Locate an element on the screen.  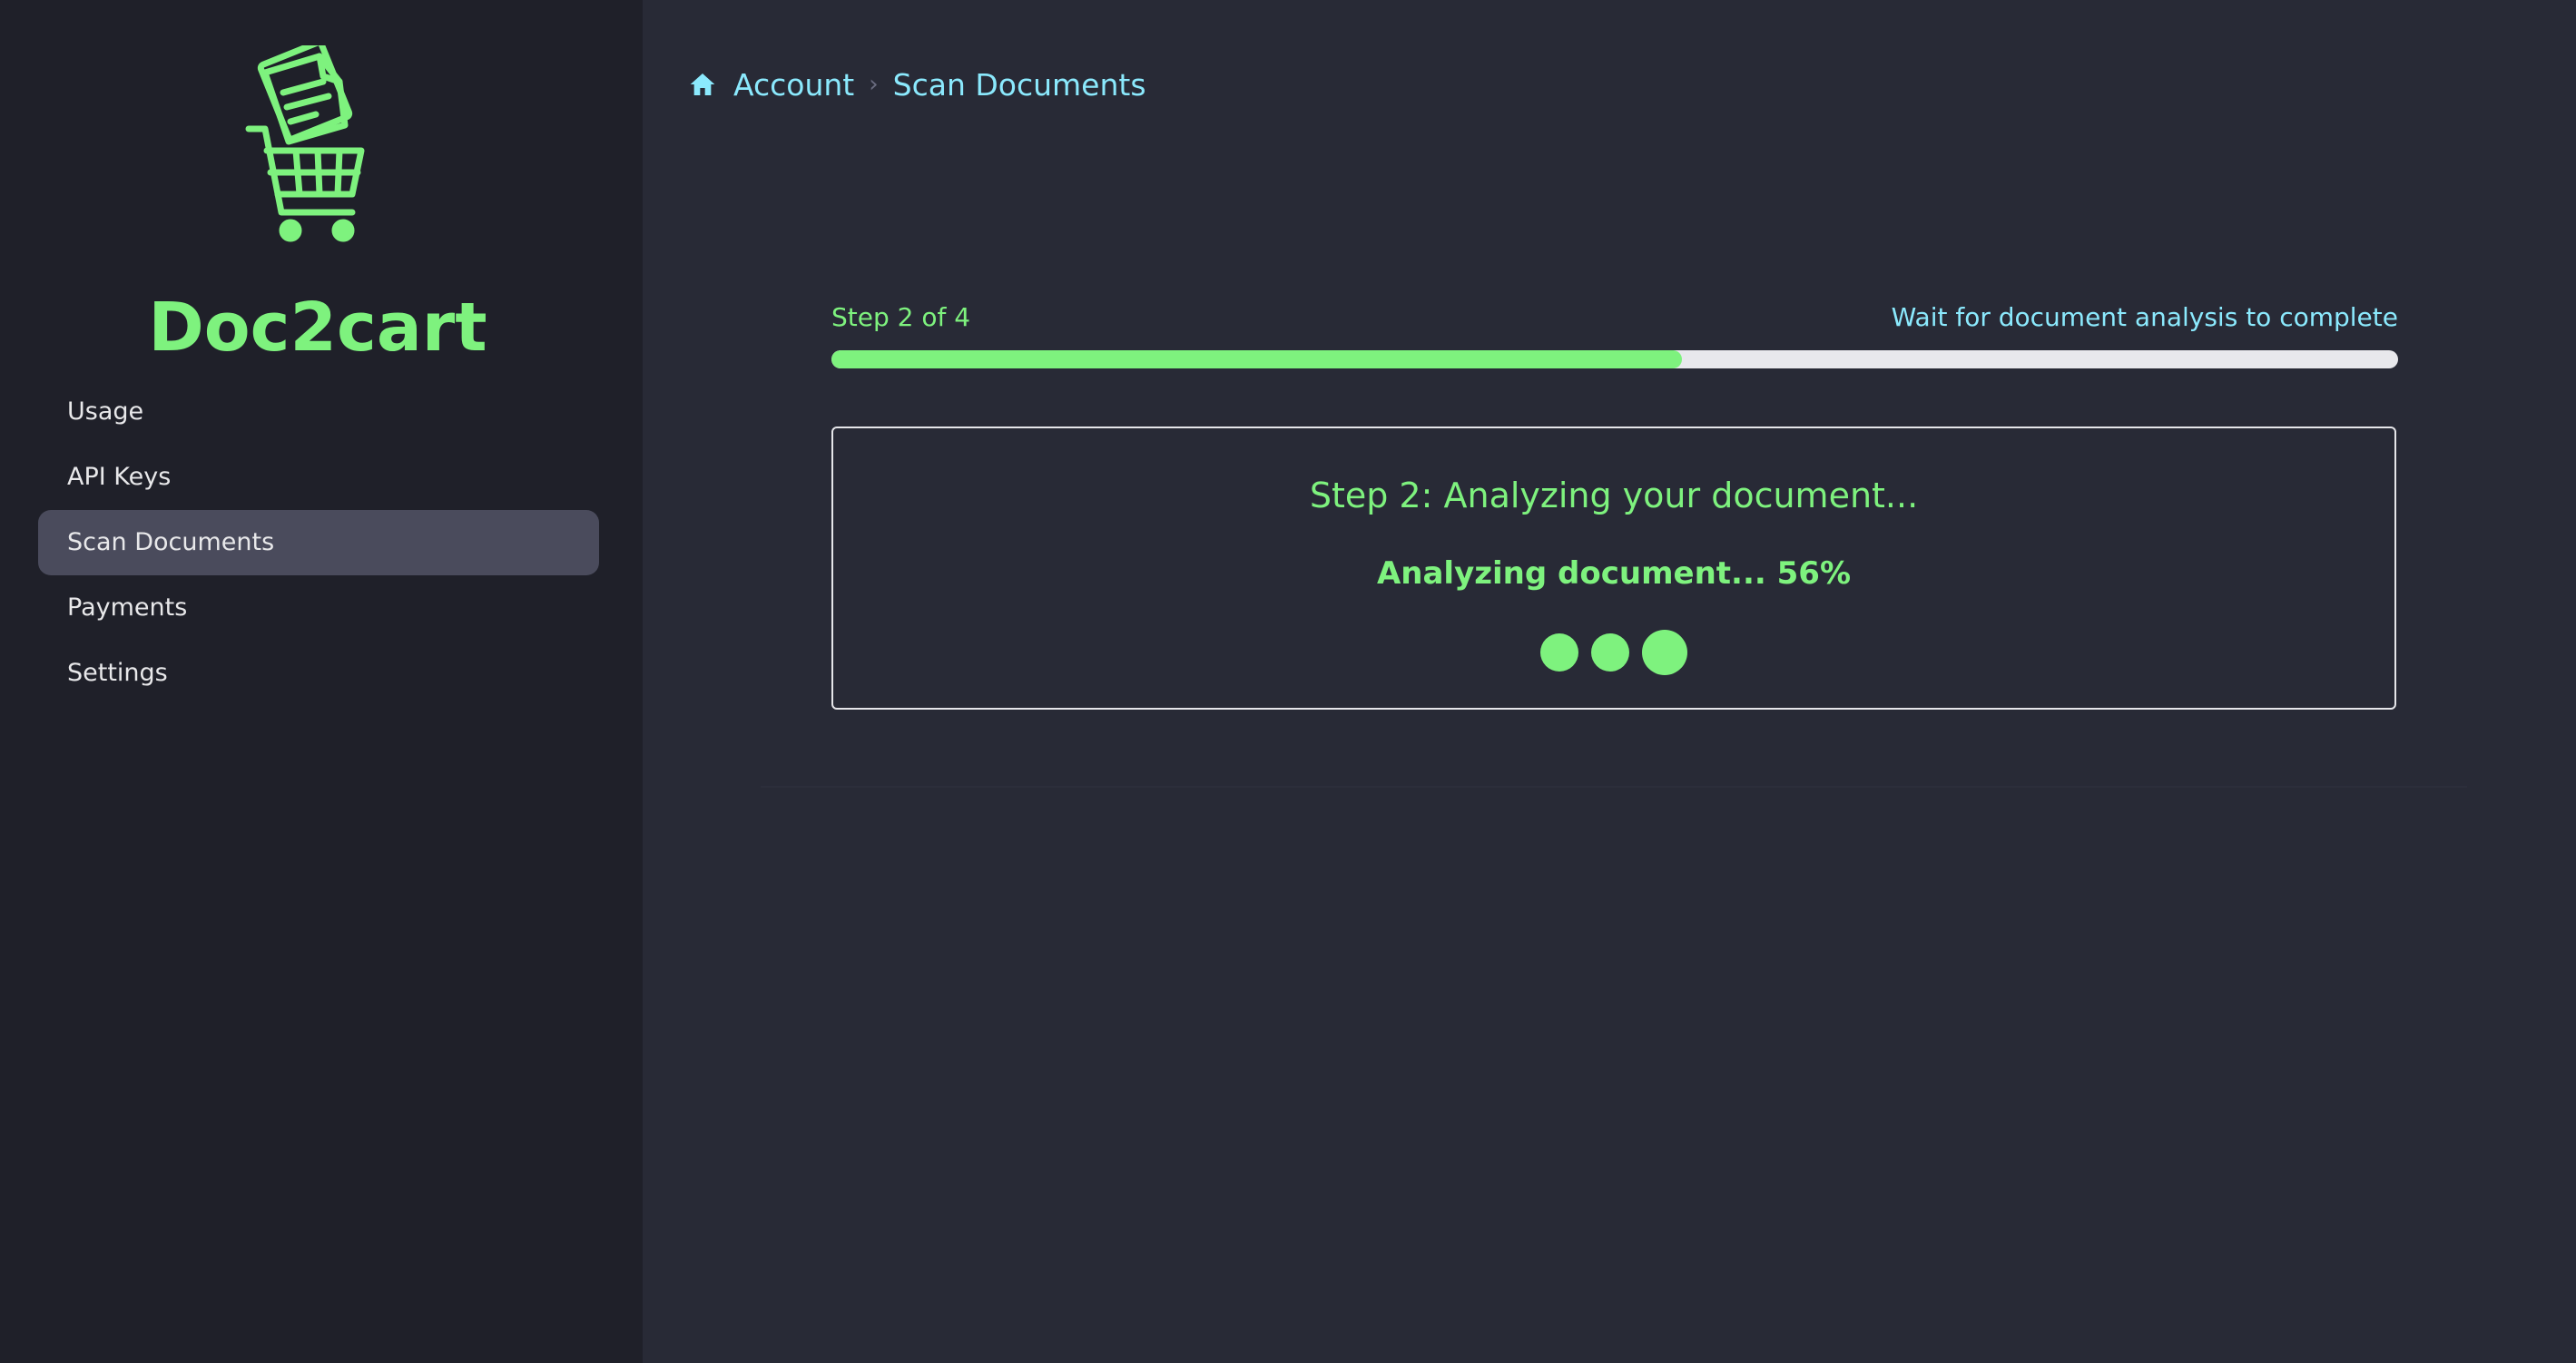
brand-name: Doc2cart is located at coordinates (317, 328).